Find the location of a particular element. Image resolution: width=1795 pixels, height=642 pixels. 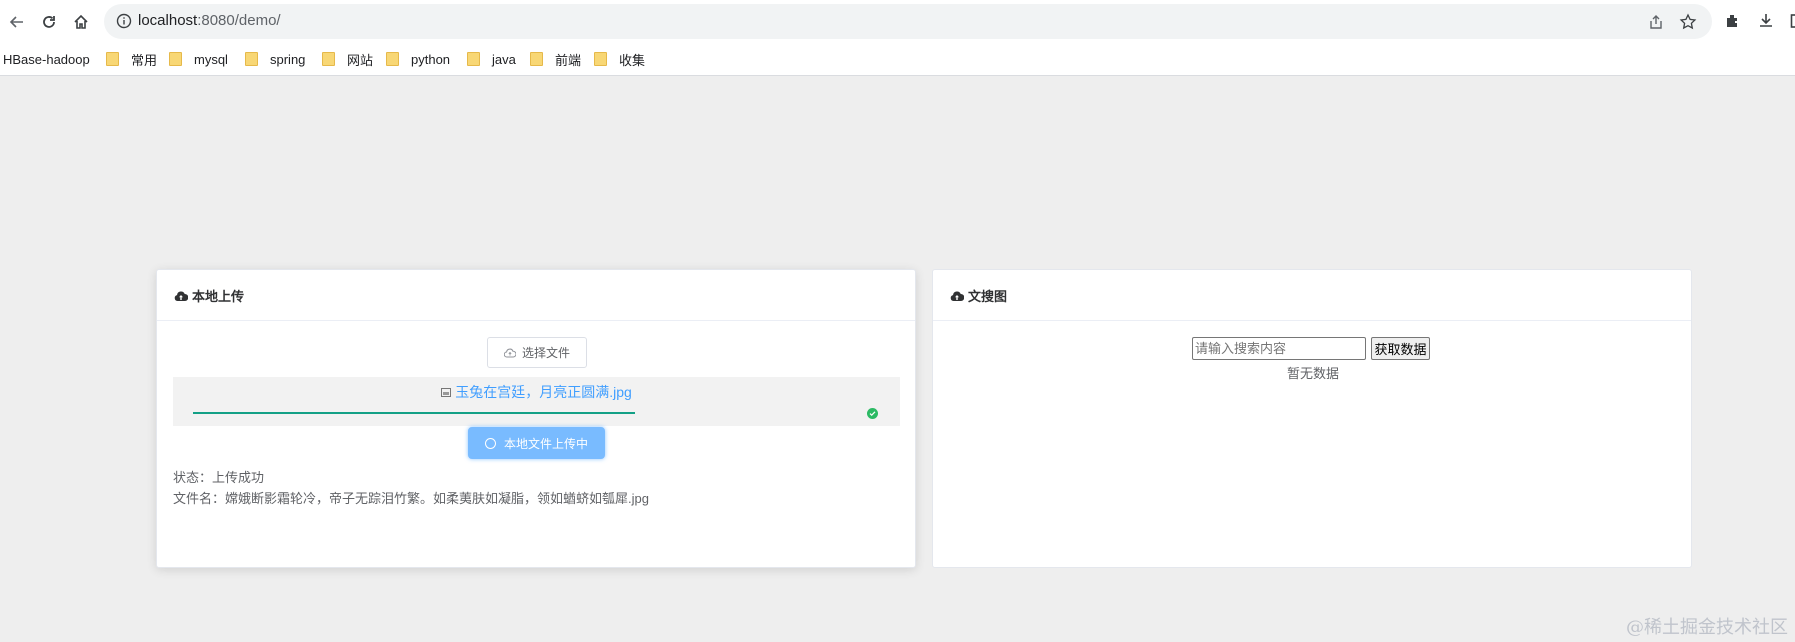

bookmark-star-icon is located at coordinates (1688, 22).